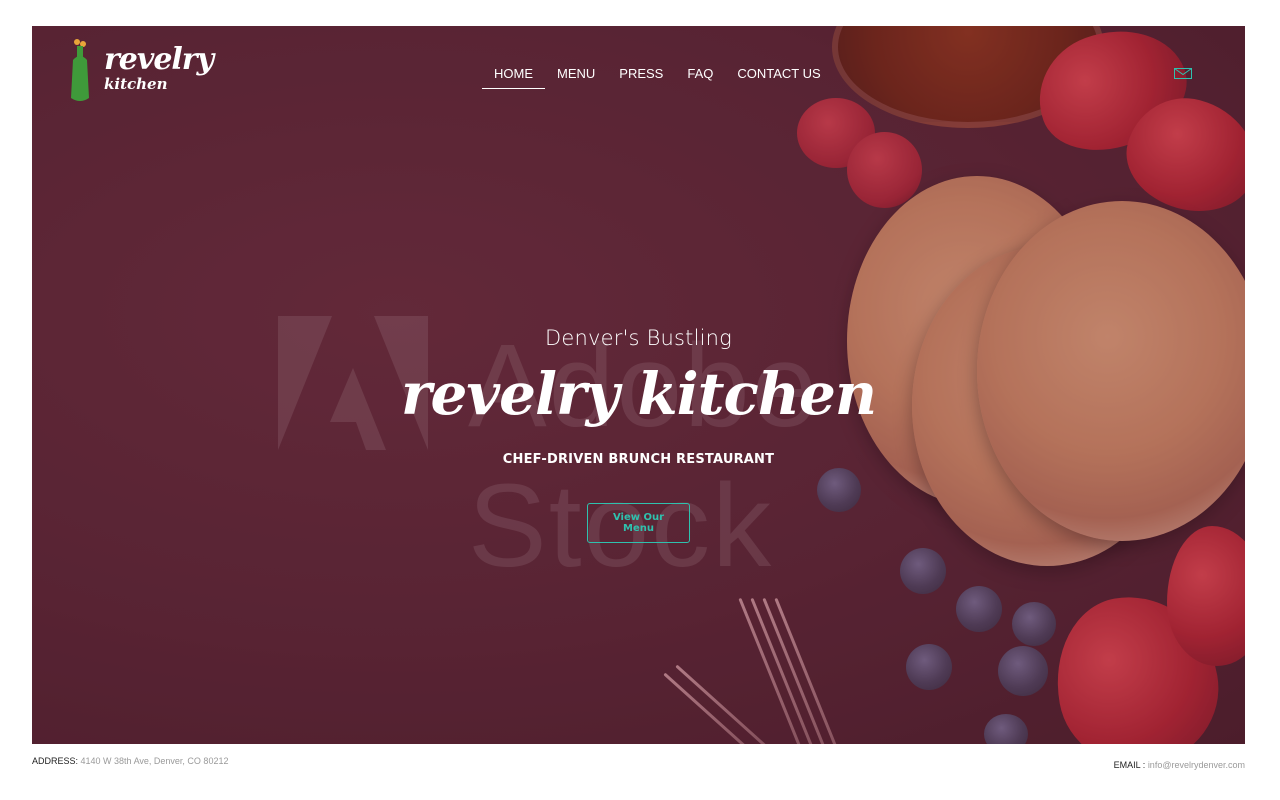 This screenshot has height=800, width=1280. I want to click on site-logo: revelry kitchen, so click(141, 73).